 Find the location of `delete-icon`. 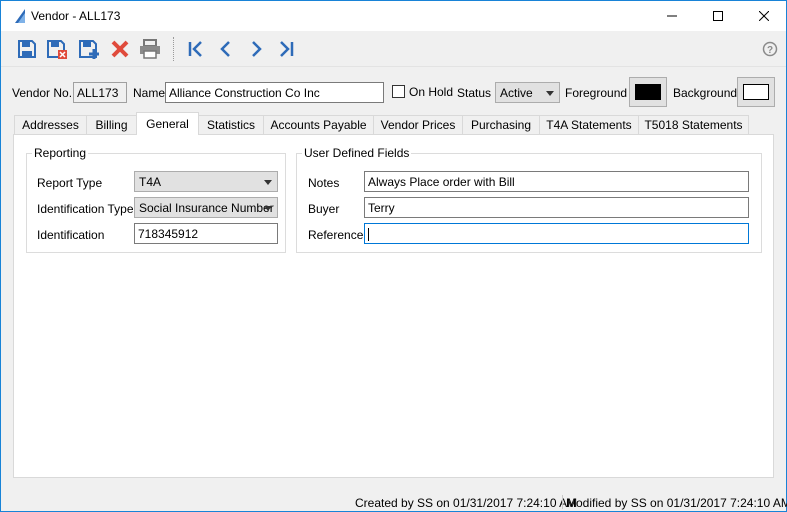

delete-icon is located at coordinates (120, 49).